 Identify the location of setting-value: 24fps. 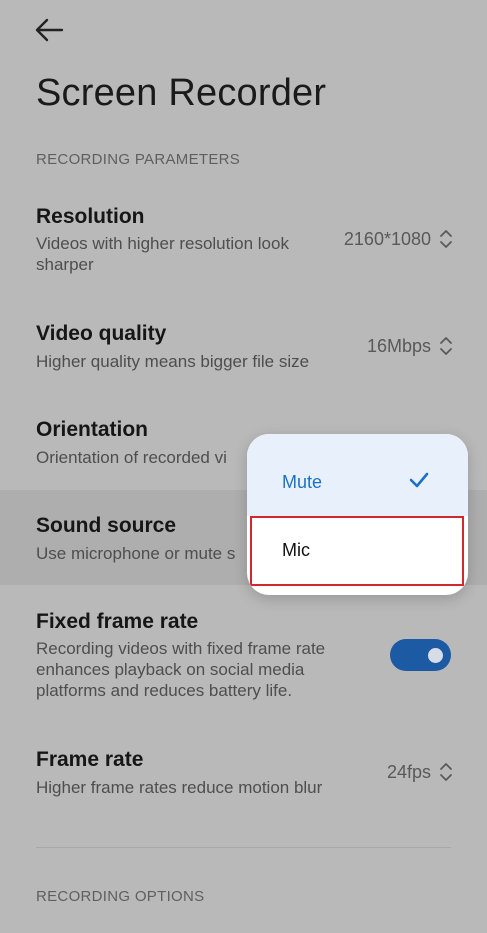
(408, 772).